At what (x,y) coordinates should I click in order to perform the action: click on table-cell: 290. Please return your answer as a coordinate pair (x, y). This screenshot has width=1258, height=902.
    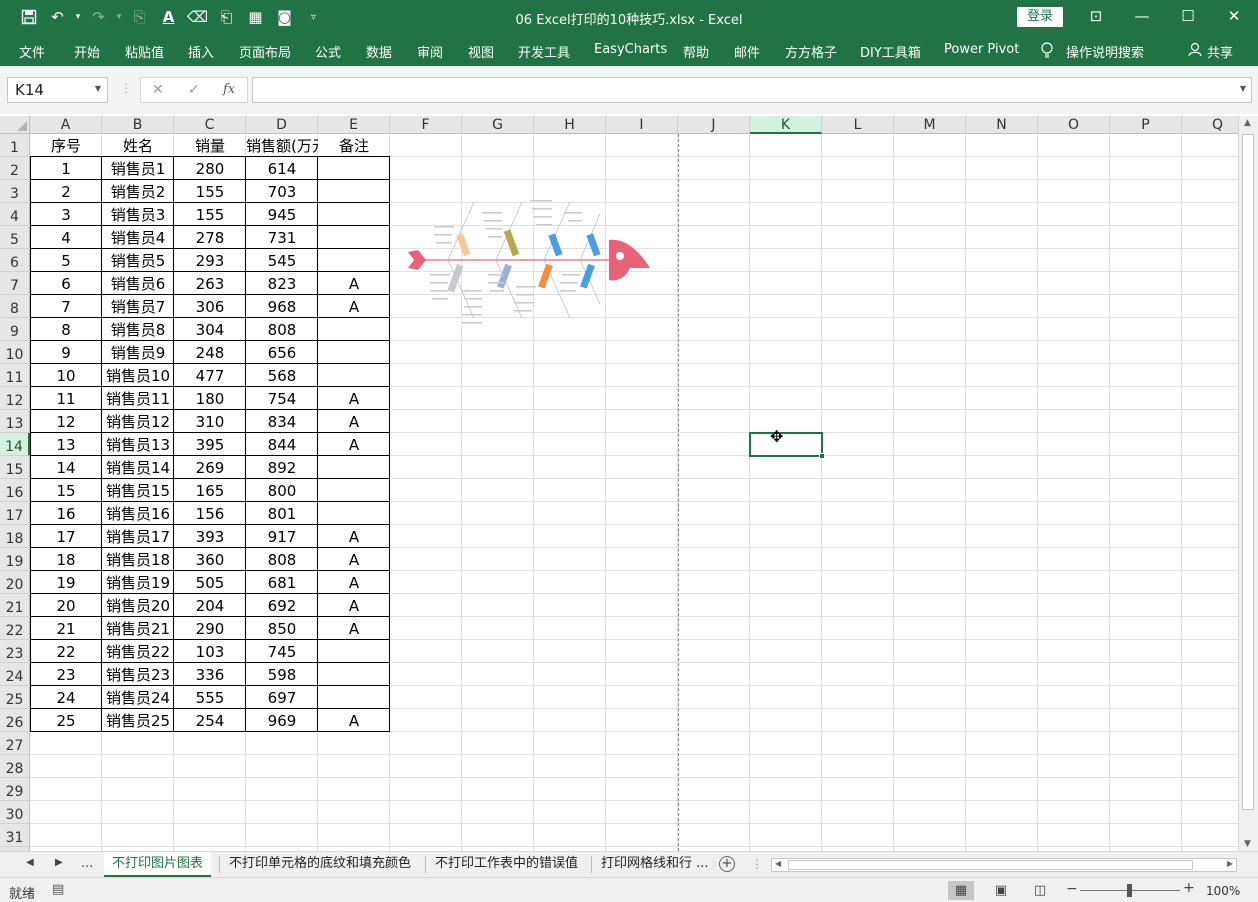
    Looking at the image, I should click on (210, 629).